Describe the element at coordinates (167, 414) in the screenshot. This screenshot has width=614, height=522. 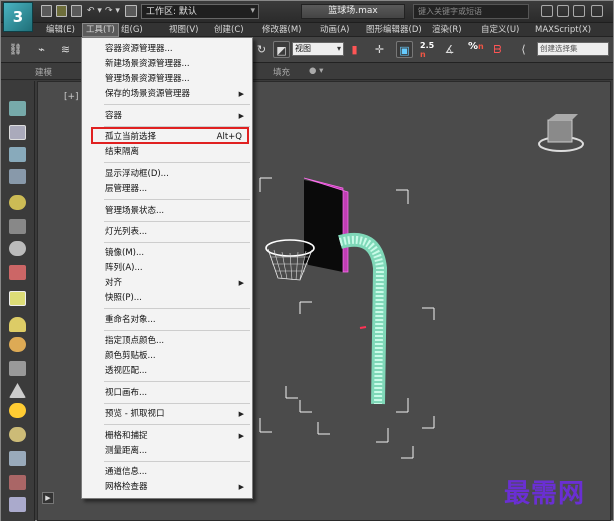
I see `menu-preview-grab-viewport: 预览 - 抓取视口 ▶` at that location.